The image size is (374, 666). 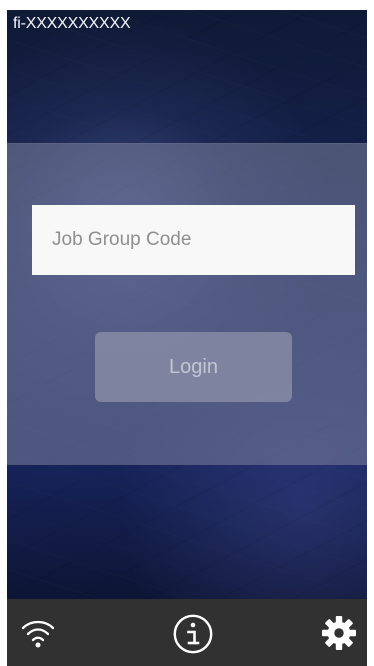 I want to click on bottom-toolbar, so click(x=187, y=632).